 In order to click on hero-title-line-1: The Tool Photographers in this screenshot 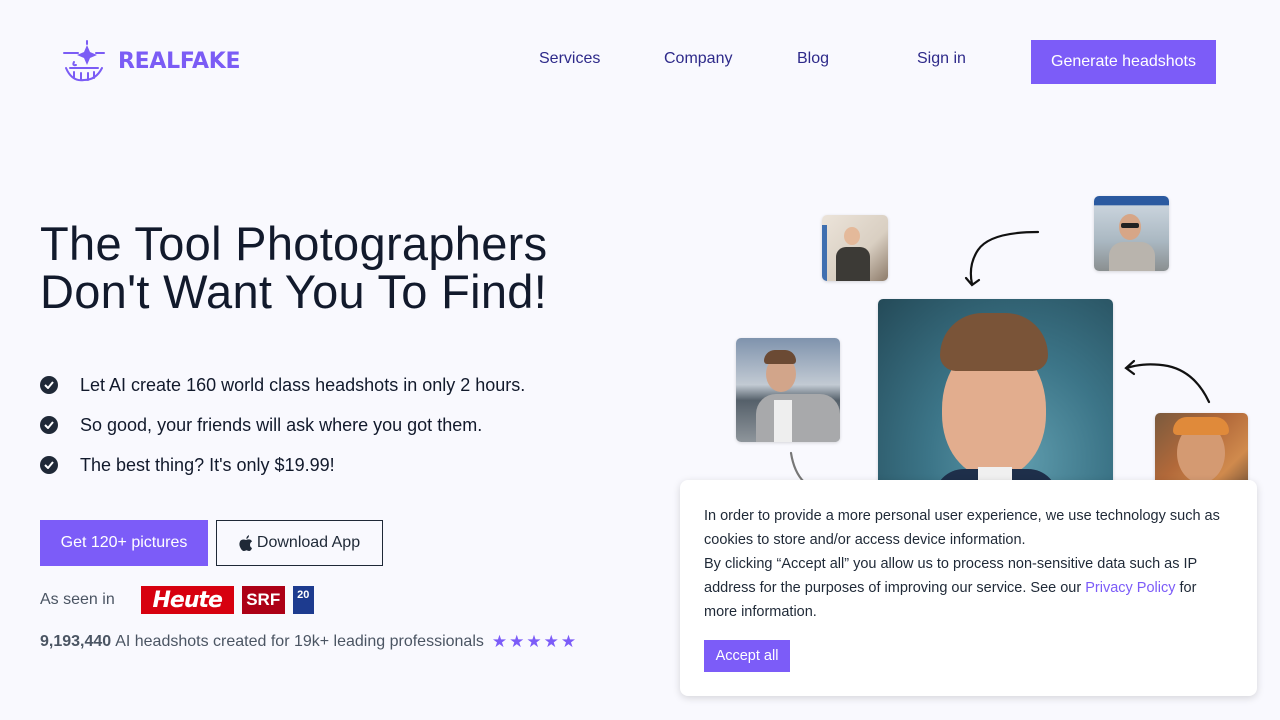, I will do `click(294, 243)`.